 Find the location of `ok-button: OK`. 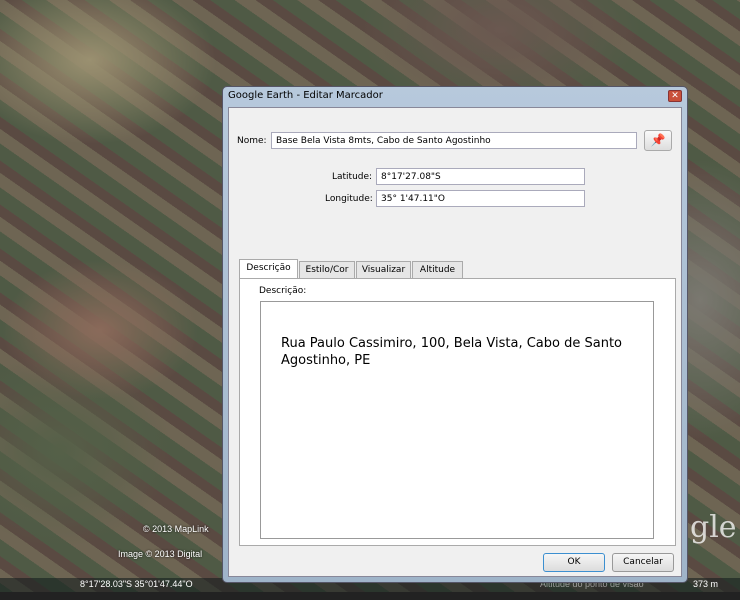

ok-button: OK is located at coordinates (574, 562).